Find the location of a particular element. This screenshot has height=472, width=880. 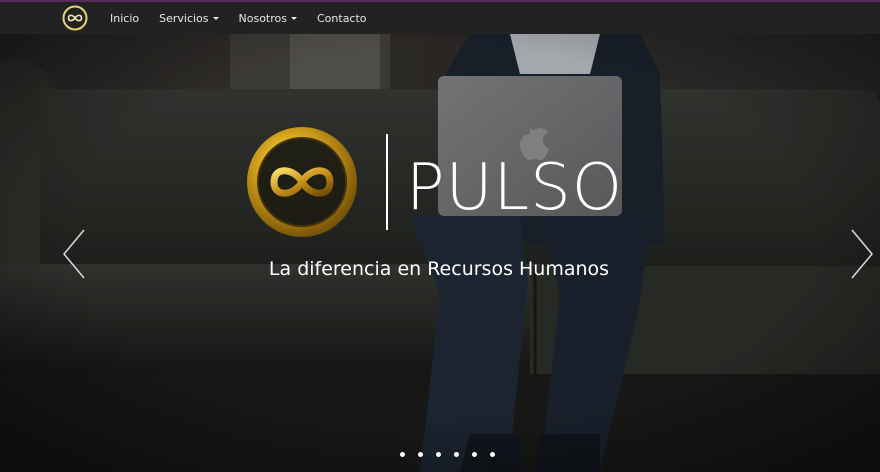

nav-item-label: Contacto is located at coordinates (342, 18).